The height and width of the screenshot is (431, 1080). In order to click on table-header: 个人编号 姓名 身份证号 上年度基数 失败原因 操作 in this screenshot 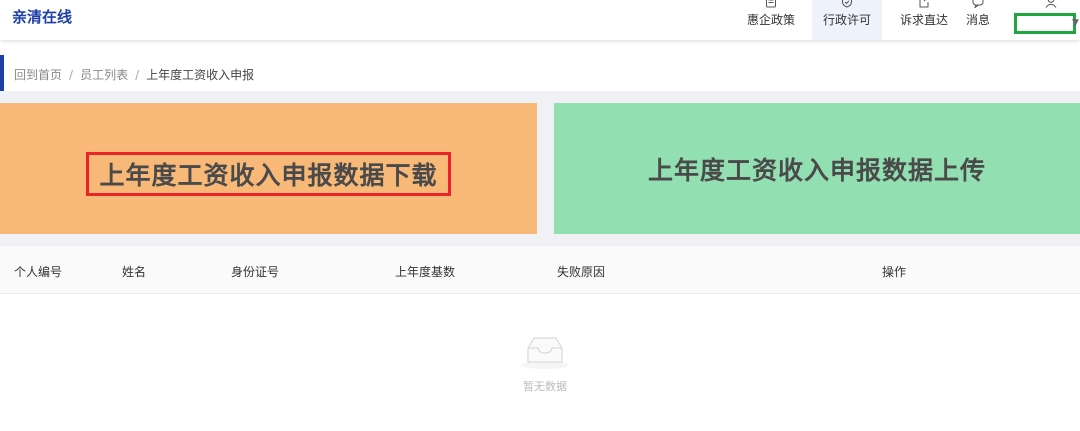, I will do `click(540, 270)`.